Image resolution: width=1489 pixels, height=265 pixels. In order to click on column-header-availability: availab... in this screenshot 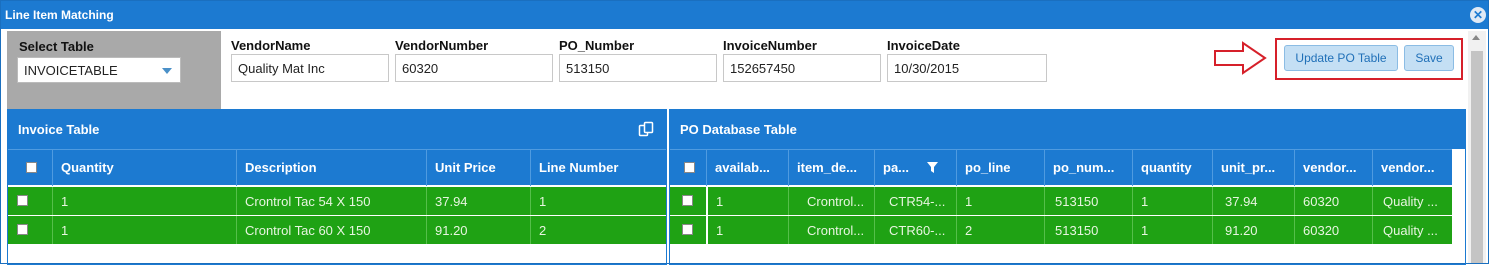, I will do `click(747, 168)`.